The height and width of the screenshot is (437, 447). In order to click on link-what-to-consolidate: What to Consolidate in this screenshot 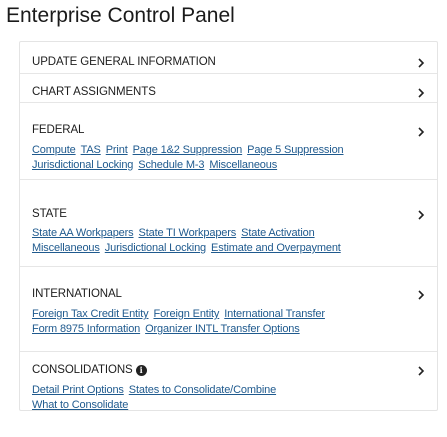, I will do `click(80, 405)`.